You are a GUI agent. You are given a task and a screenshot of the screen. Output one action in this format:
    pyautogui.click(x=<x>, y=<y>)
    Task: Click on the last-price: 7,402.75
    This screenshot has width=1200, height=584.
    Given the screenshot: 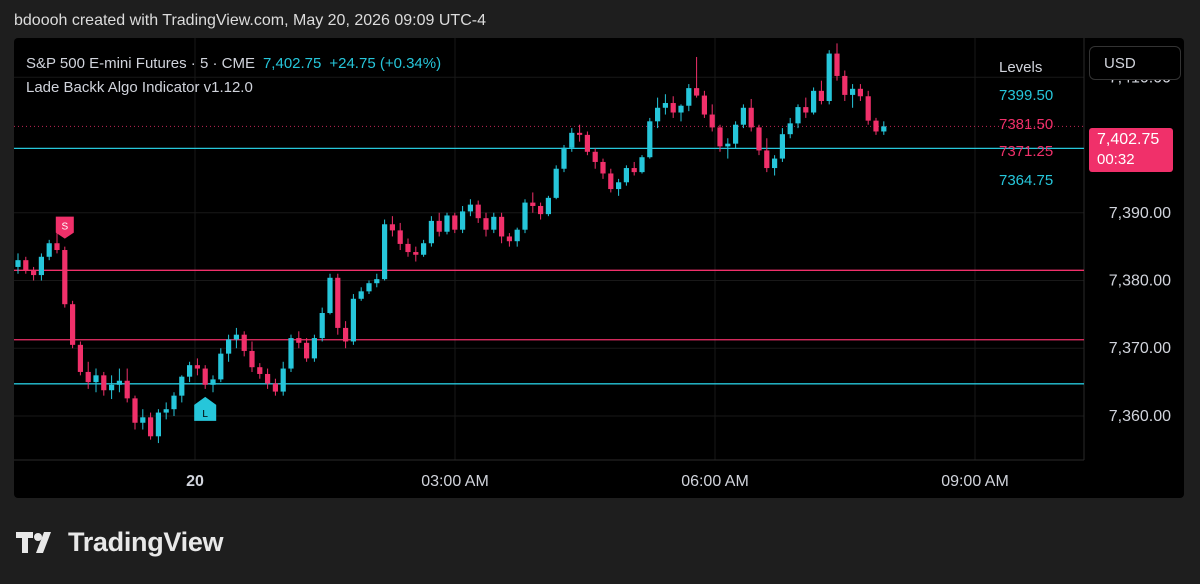 What is the action you would take?
    pyautogui.click(x=292, y=63)
    